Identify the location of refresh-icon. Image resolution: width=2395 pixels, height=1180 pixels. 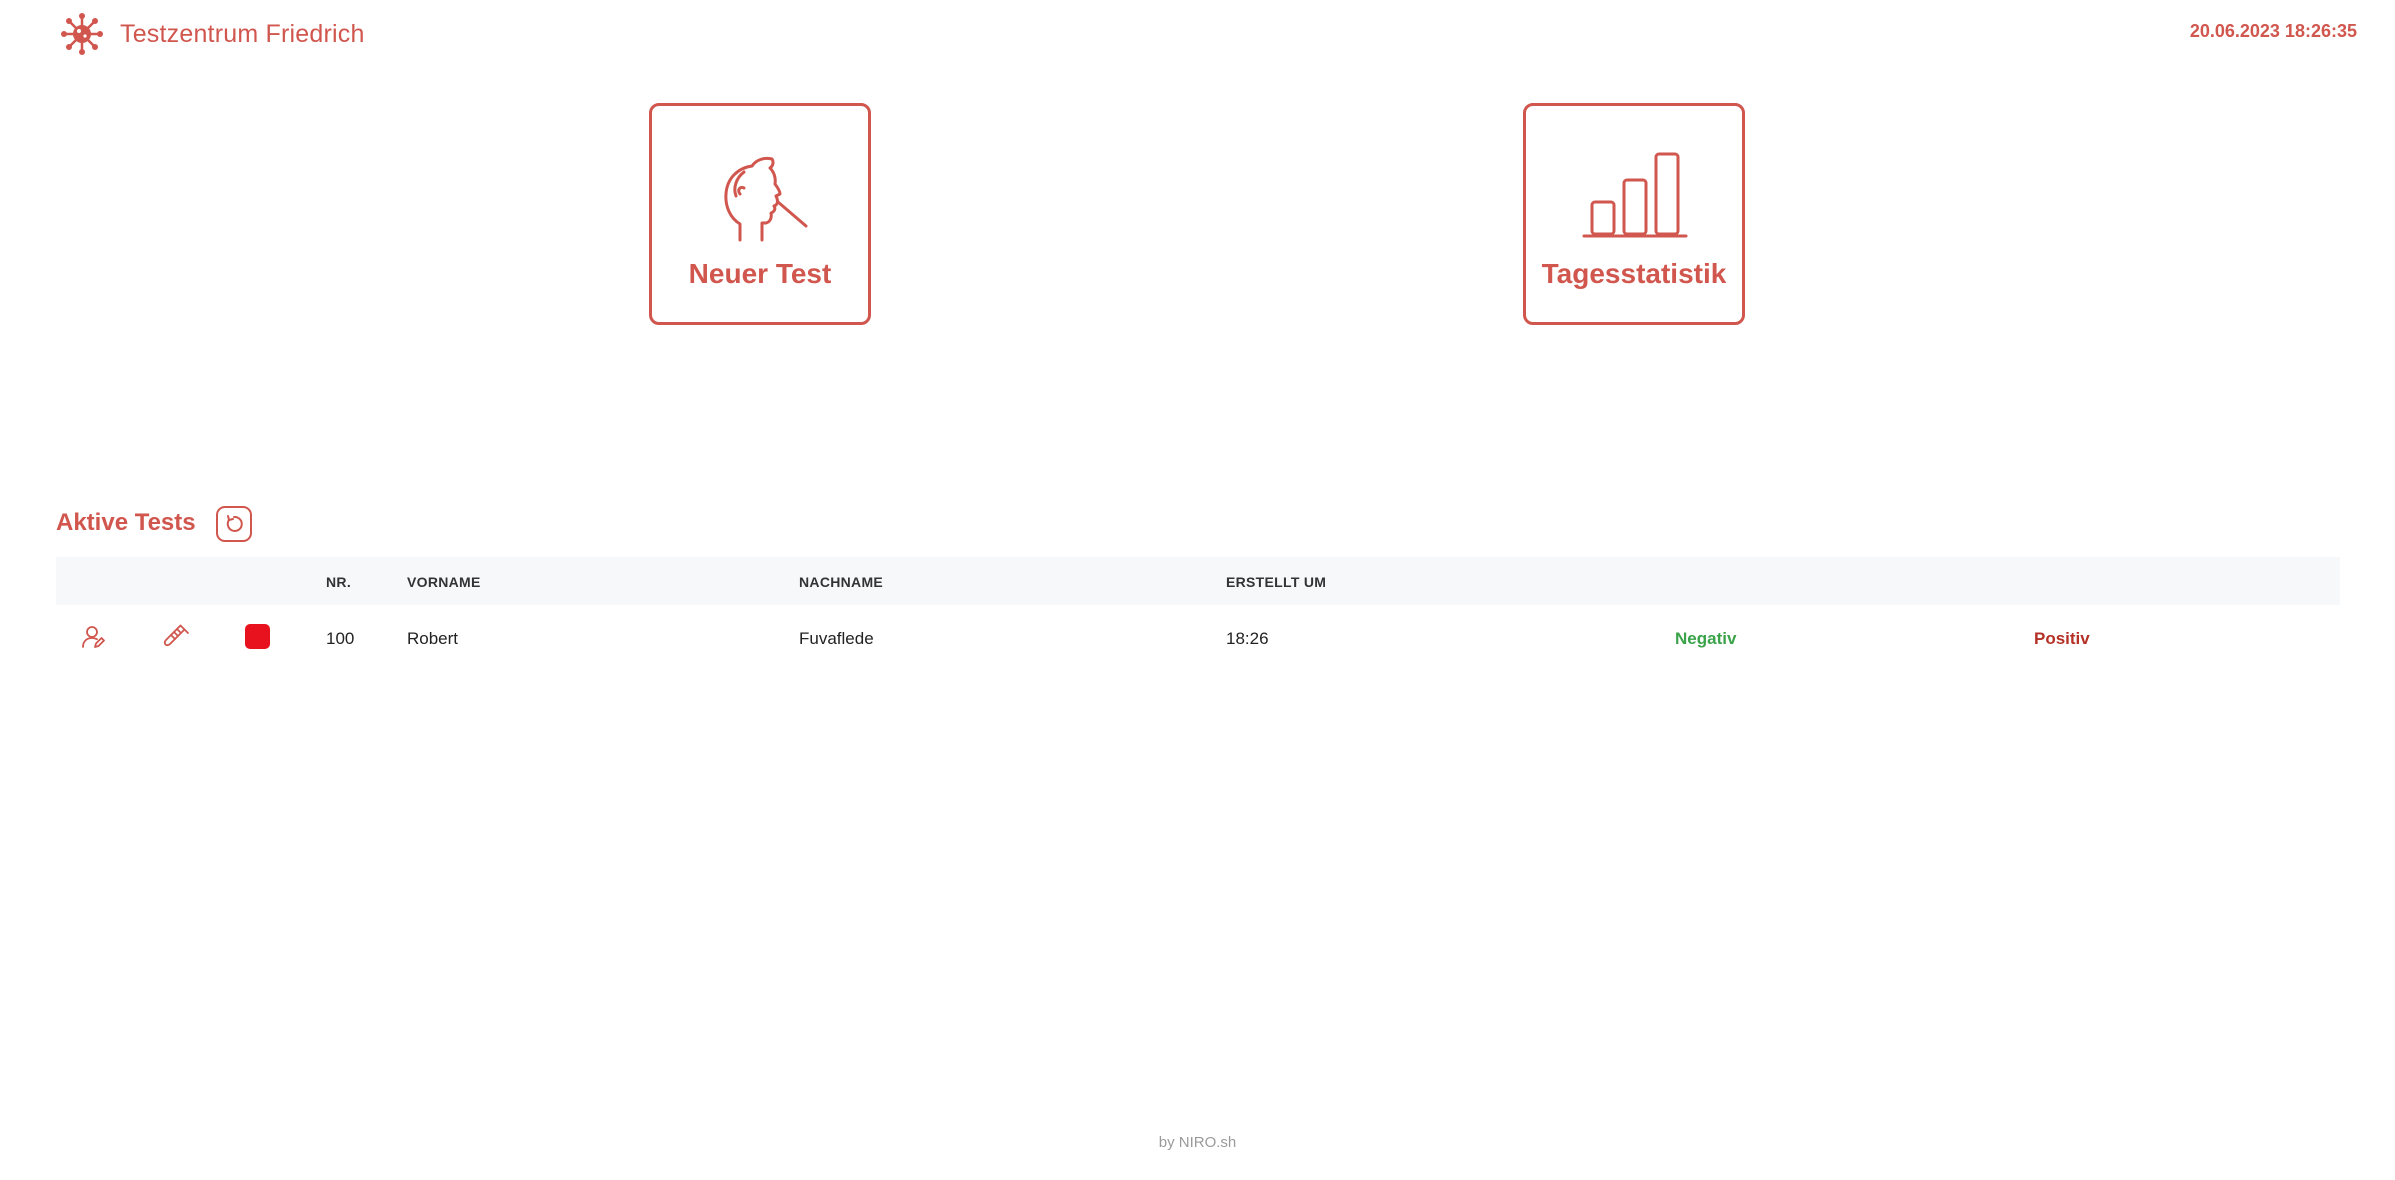
(234, 523).